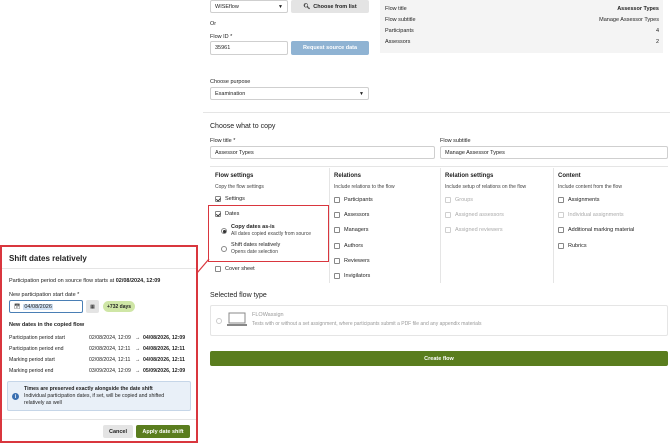  Describe the element at coordinates (479, 230) in the screenshot. I see `relation-setting-label: Assigned reviewers` at that location.